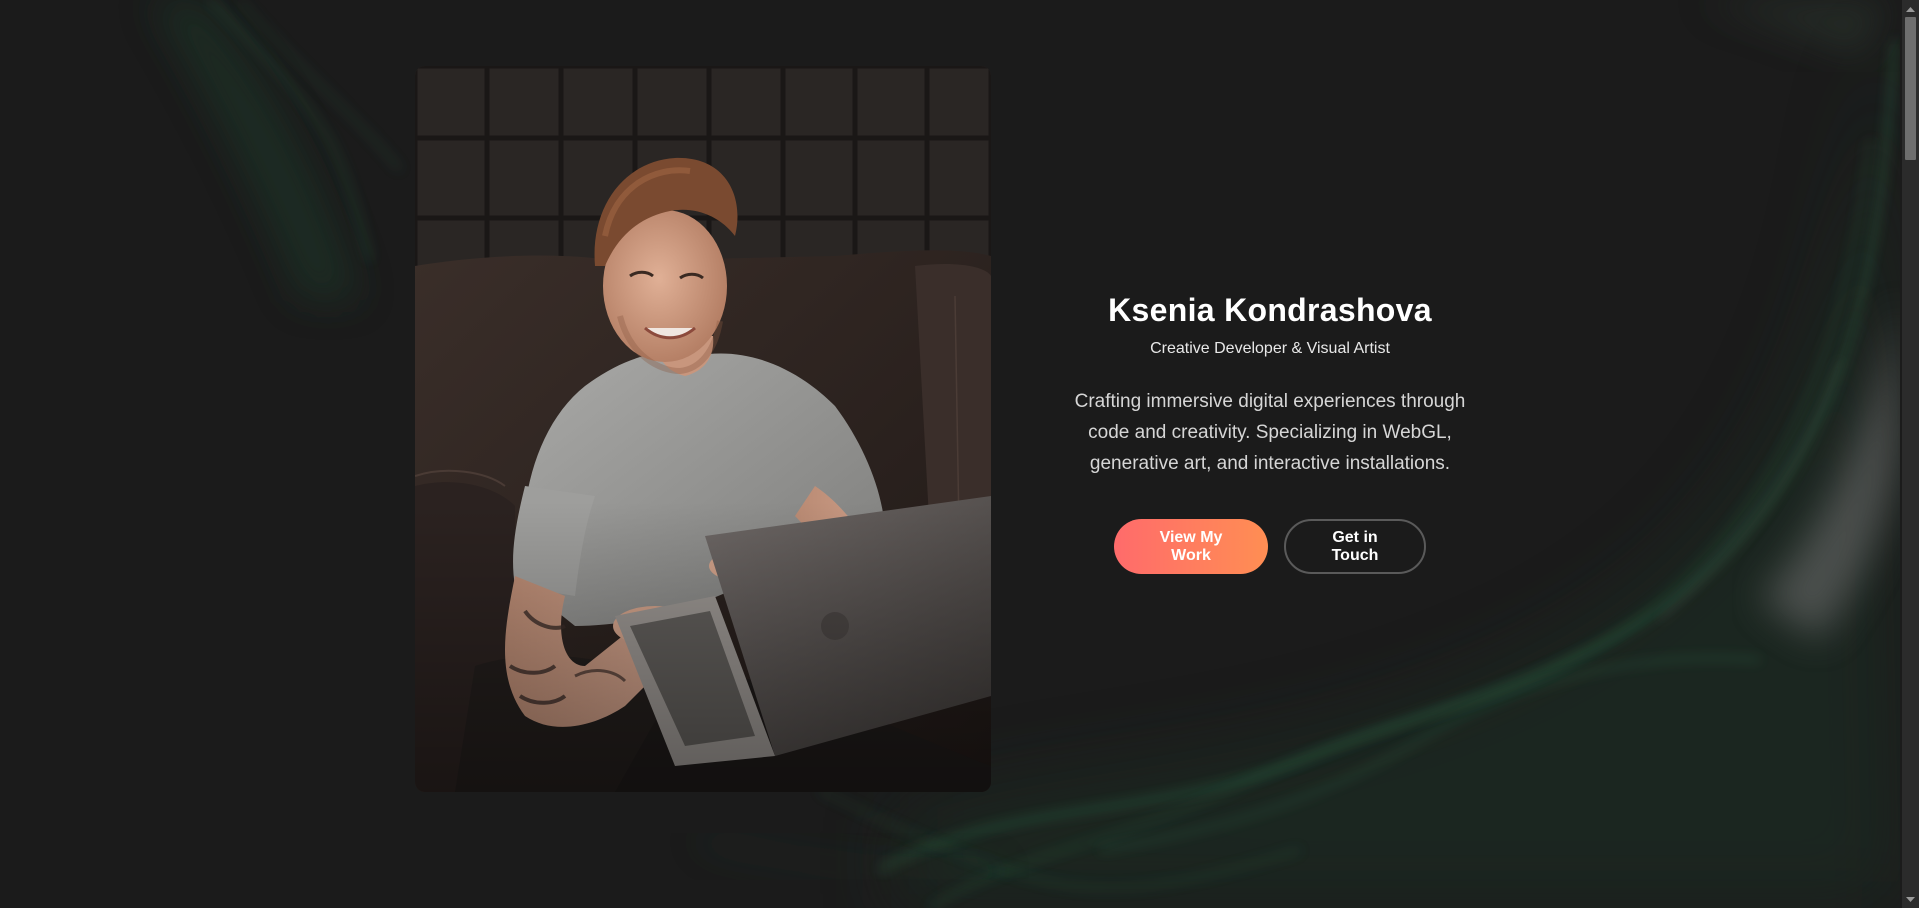  Describe the element at coordinates (1191, 546) in the screenshot. I see `view-my-work-button: View My Work` at that location.